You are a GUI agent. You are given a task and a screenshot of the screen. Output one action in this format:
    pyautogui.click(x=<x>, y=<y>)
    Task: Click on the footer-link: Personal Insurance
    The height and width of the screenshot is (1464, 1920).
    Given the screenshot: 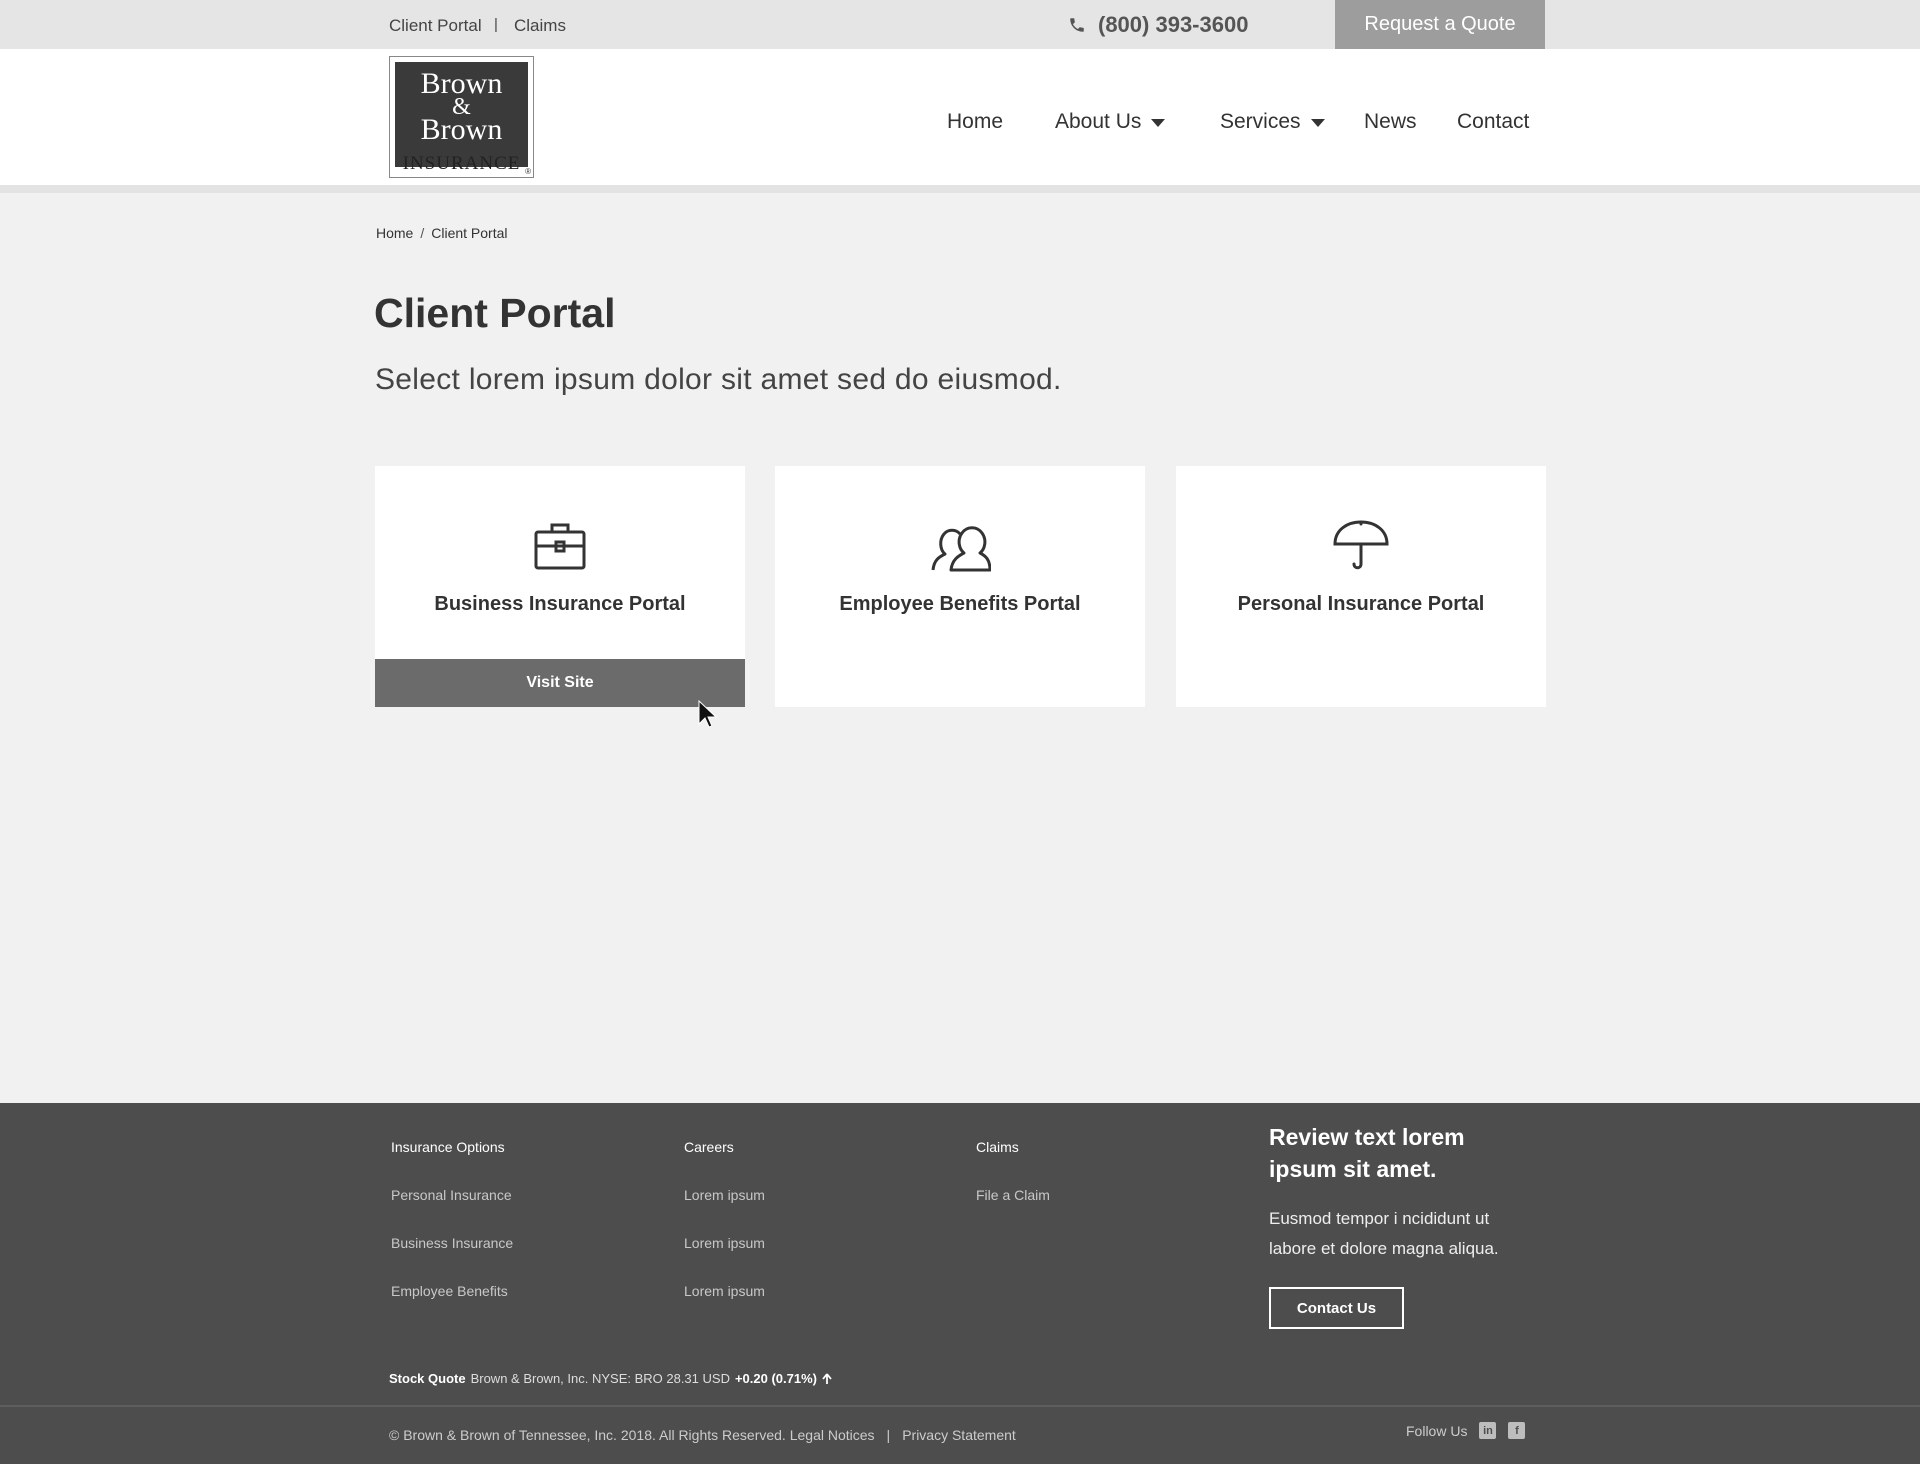 What is the action you would take?
    pyautogui.click(x=451, y=1195)
    